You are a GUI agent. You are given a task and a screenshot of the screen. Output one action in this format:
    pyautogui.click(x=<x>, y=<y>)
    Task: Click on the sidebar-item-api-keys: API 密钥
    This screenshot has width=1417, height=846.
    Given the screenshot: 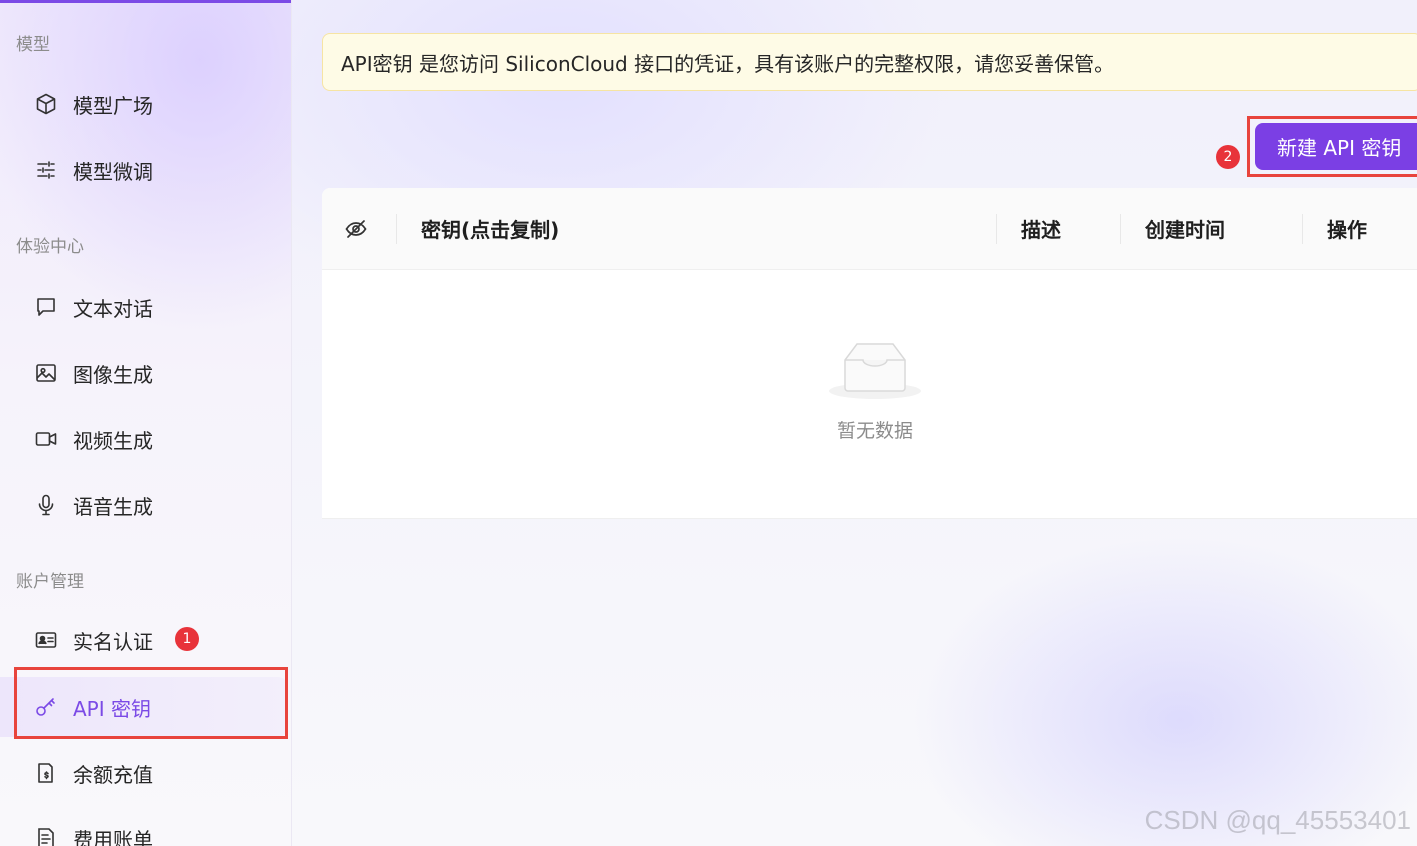 What is the action you would take?
    pyautogui.click(x=144, y=707)
    